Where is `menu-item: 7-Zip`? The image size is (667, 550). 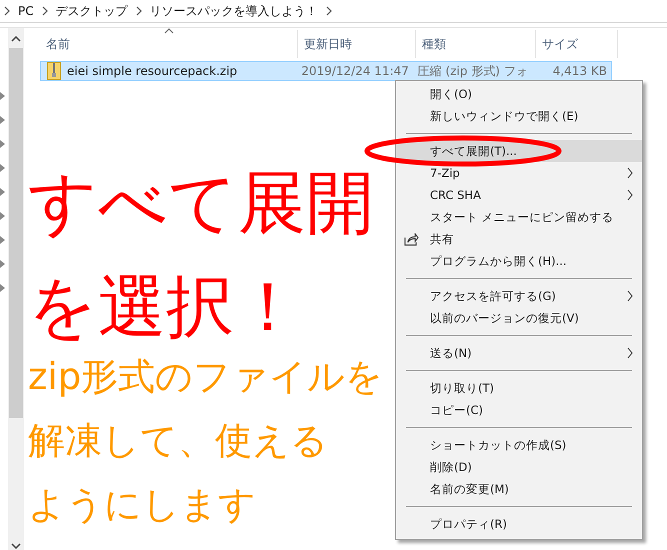
menu-item: 7-Zip is located at coordinates (519, 173).